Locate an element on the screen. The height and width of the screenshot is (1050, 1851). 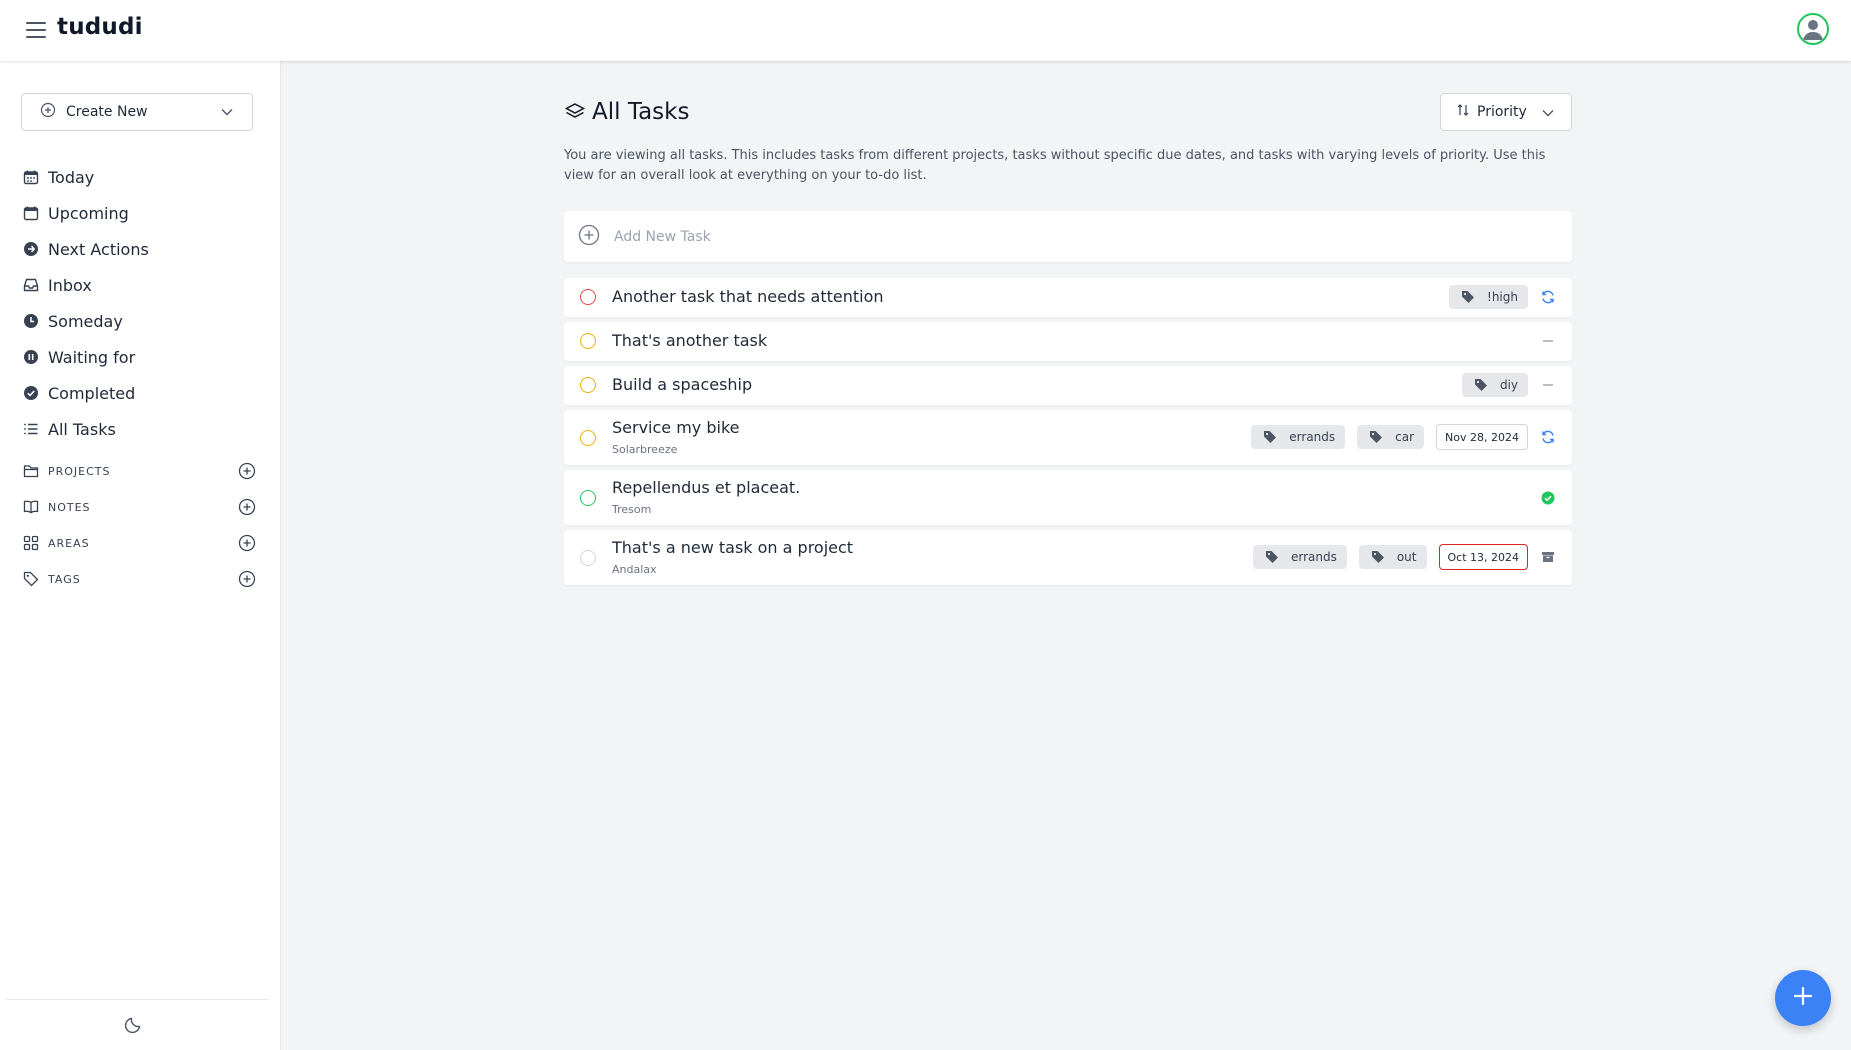
sidebar-item-next-actions: Next Actions is located at coordinates (85, 249).